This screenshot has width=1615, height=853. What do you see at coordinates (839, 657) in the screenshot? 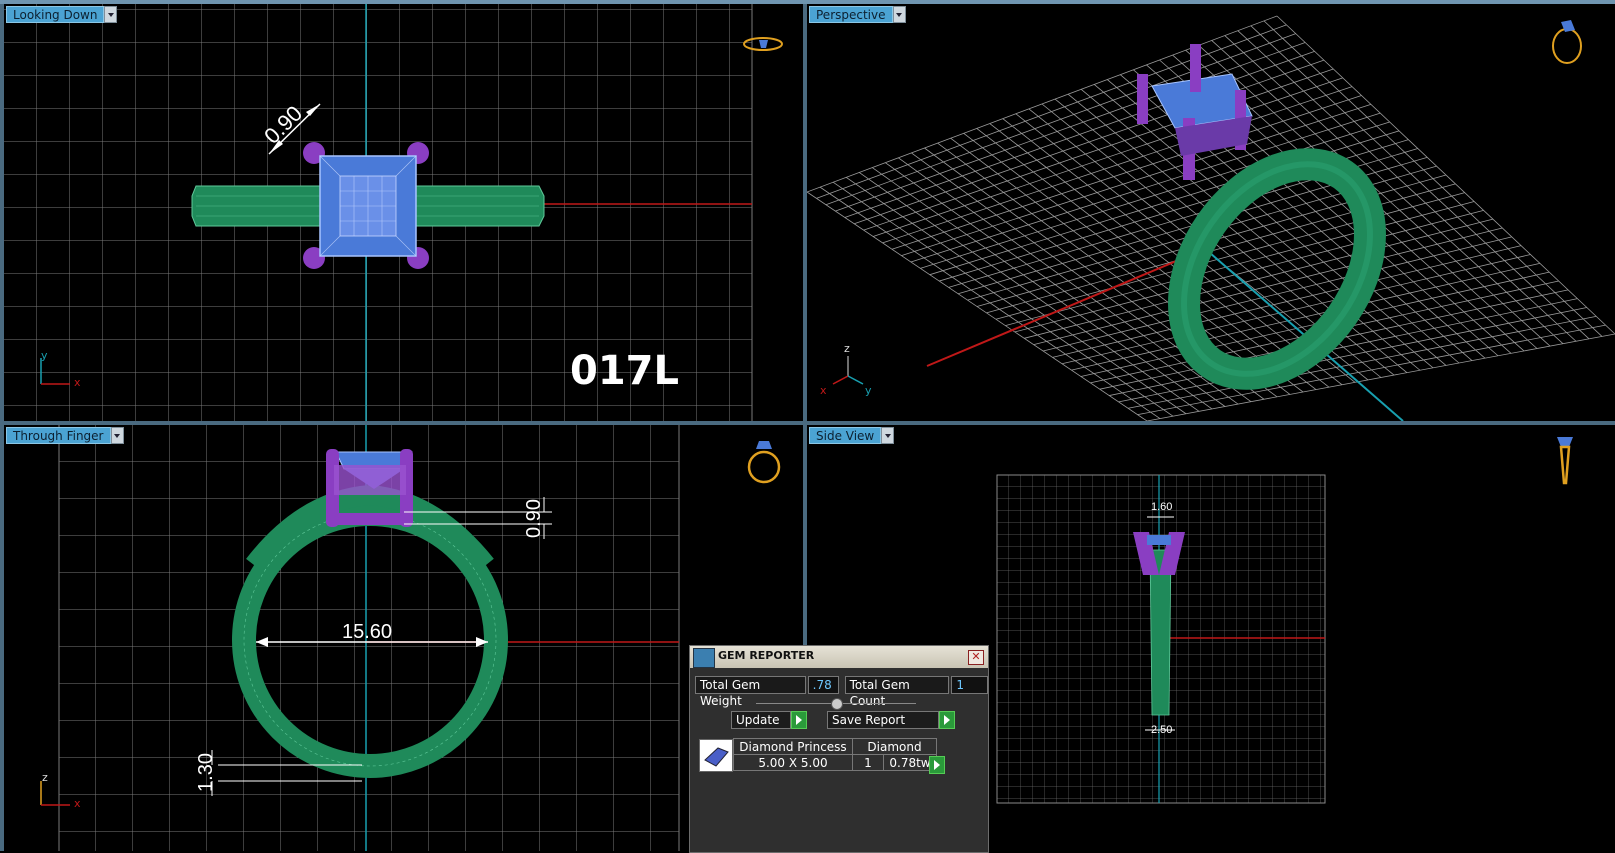
I see `gem-reporter-titlebar: GEM REPORTER ✕` at bounding box center [839, 657].